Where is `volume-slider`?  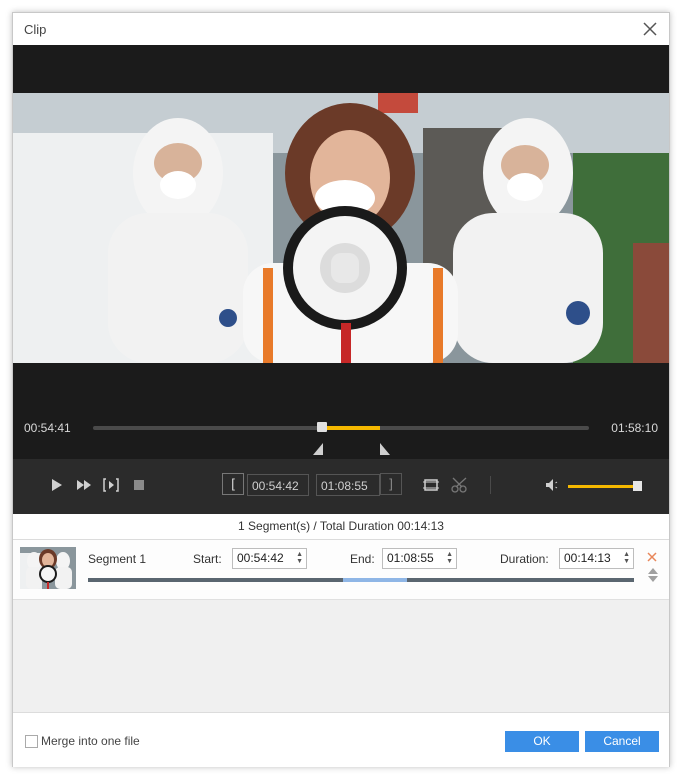 volume-slider is located at coordinates (605, 486).